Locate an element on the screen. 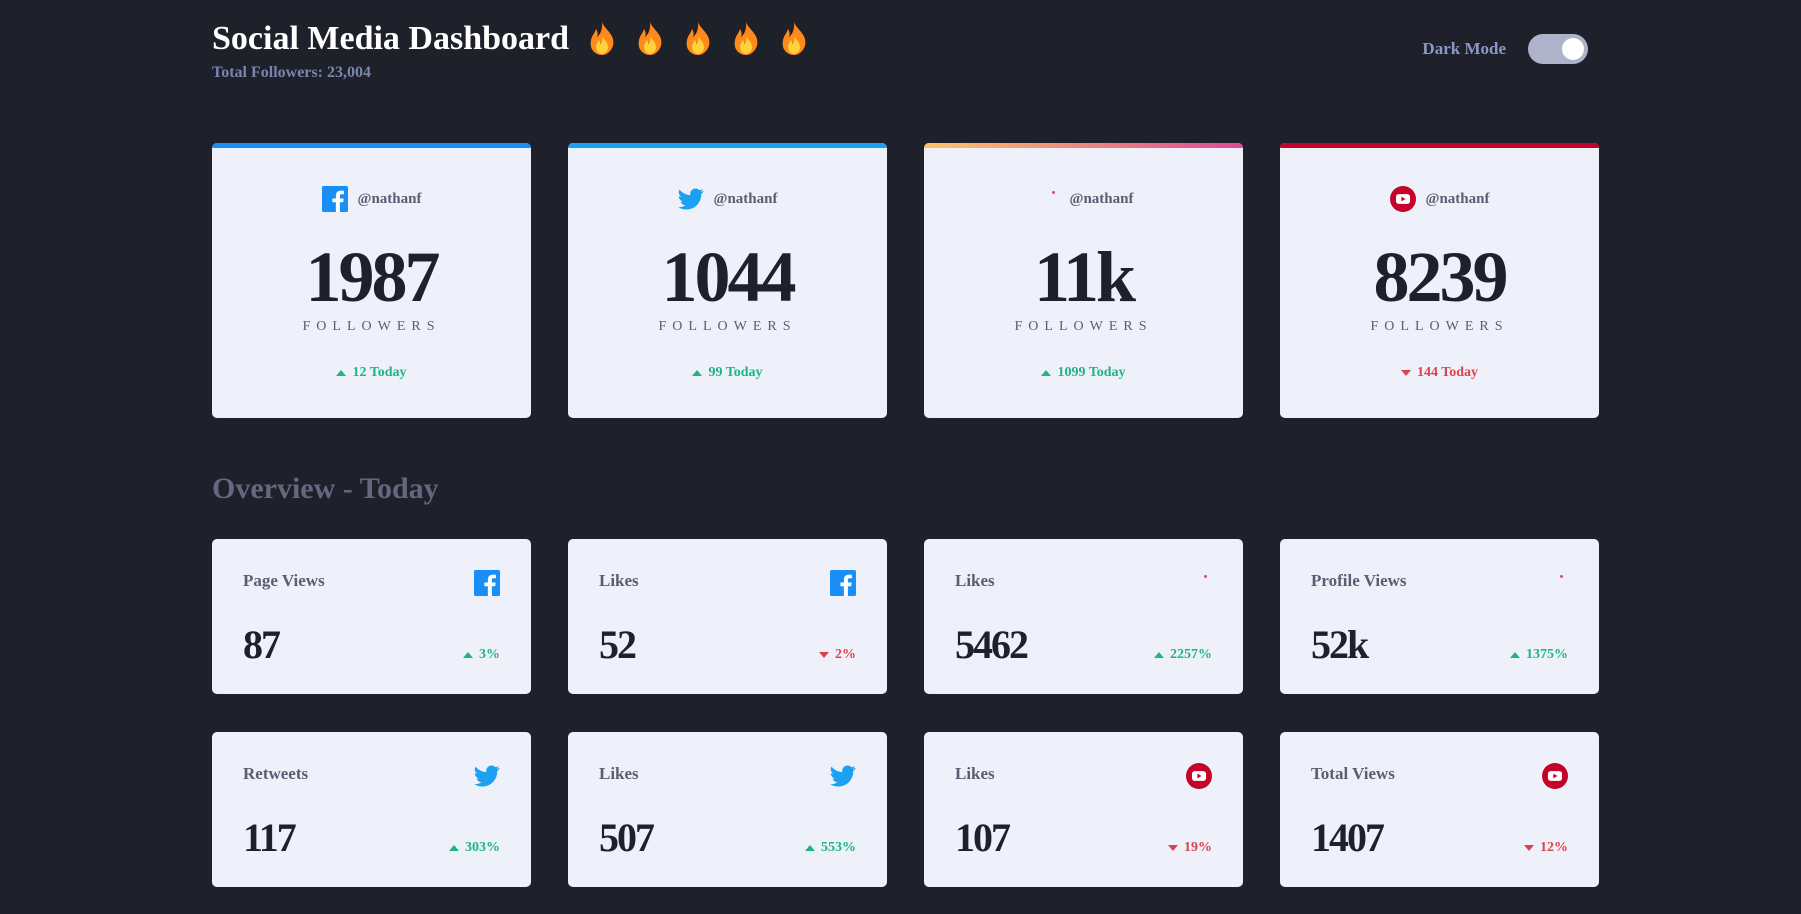  overview-metric-value: 5462 is located at coordinates (992, 644).